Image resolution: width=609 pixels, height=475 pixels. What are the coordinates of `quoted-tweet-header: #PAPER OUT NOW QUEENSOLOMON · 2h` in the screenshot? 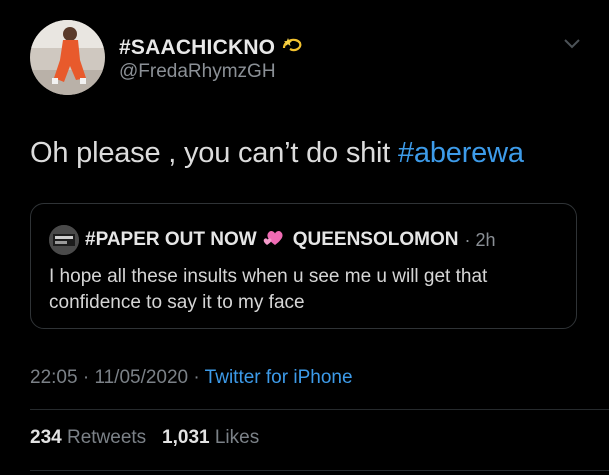 It's located at (272, 240).